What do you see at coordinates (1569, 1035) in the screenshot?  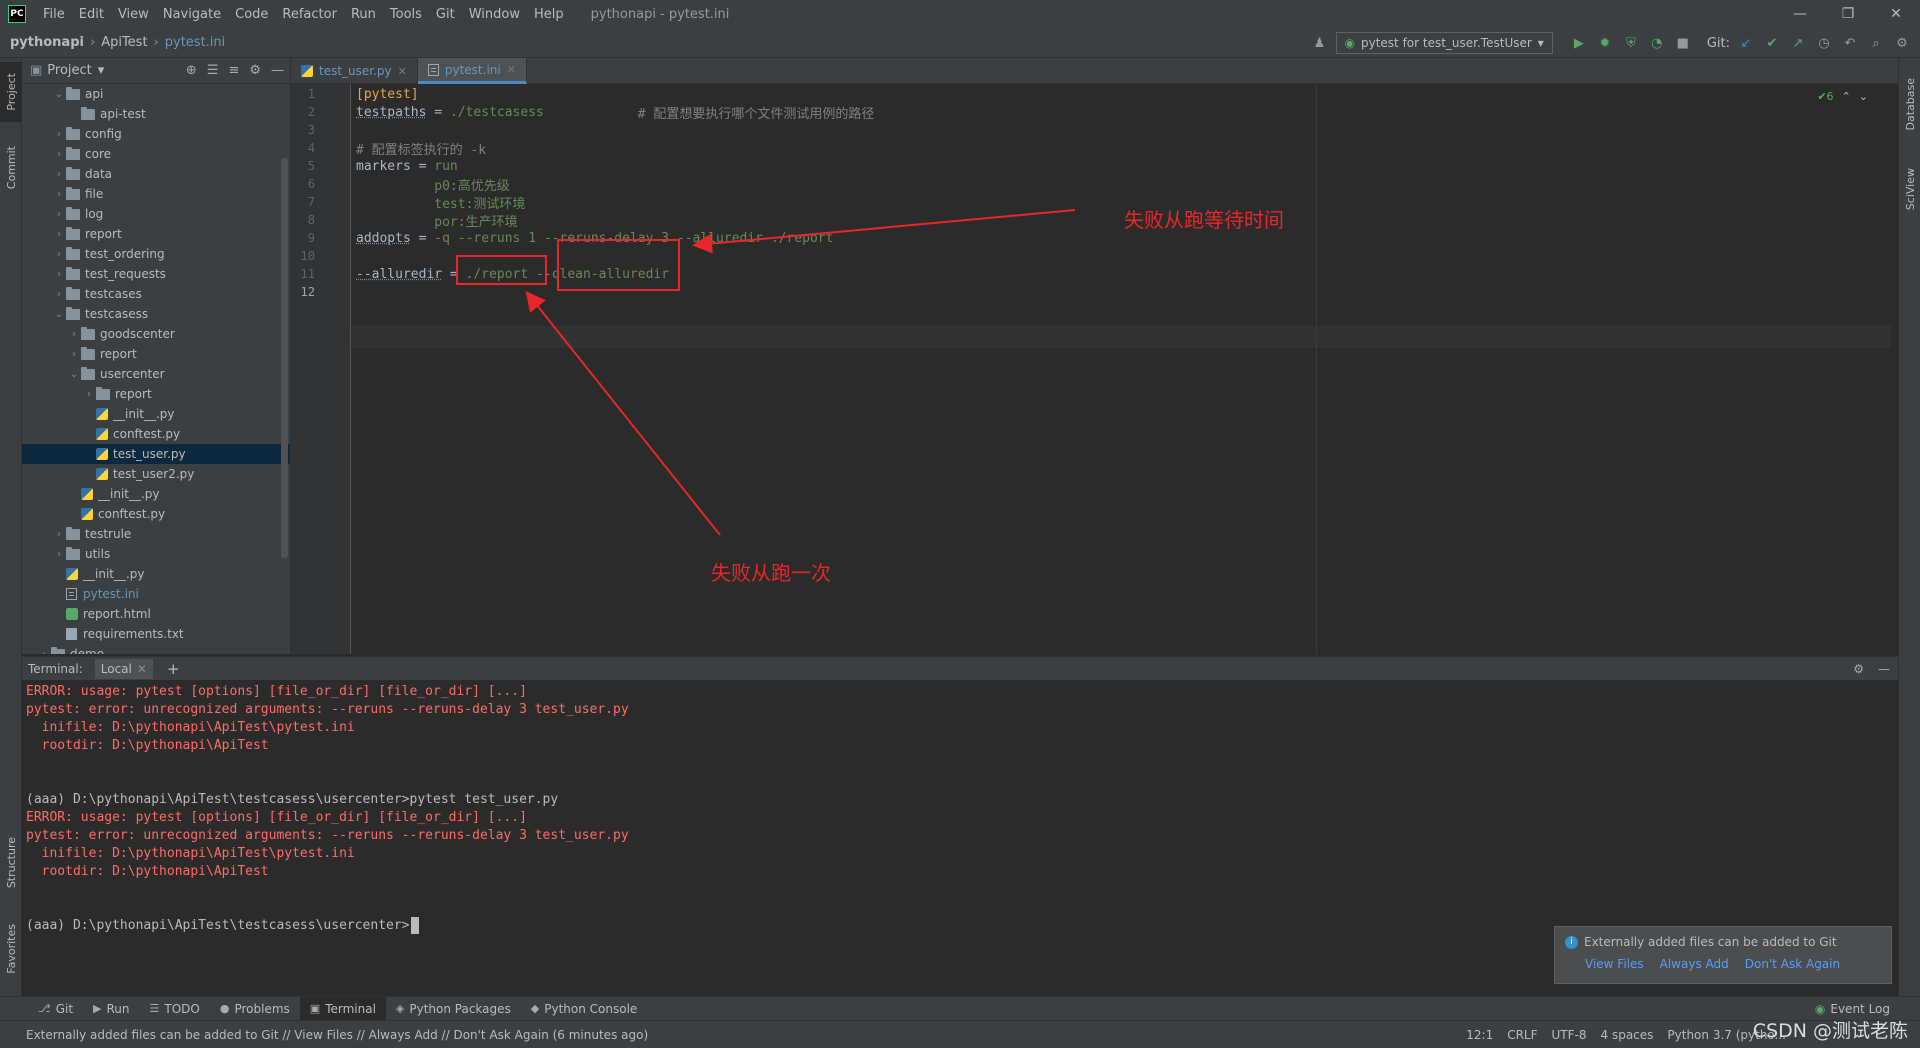 I see `file-encoding: UTF-8` at bounding box center [1569, 1035].